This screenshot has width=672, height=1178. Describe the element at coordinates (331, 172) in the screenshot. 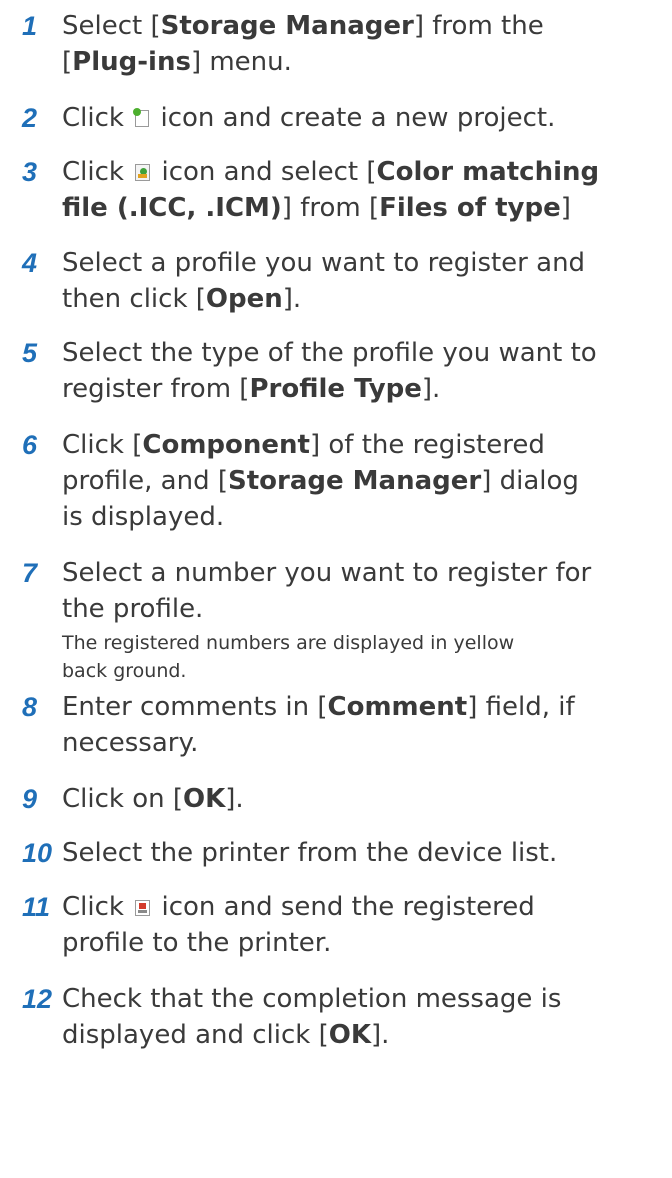

I see `step-line: Click icon and select [Color matching` at that location.